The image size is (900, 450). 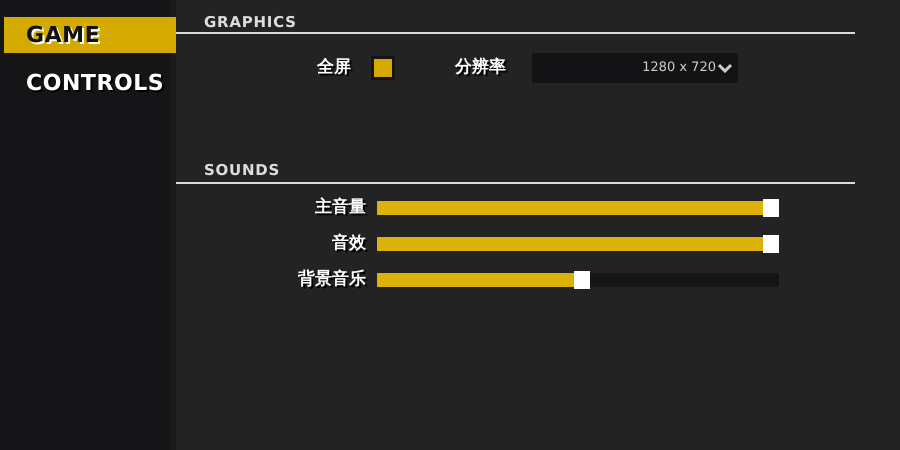 I want to click on section-heading: GRAPHICS, so click(x=250, y=22).